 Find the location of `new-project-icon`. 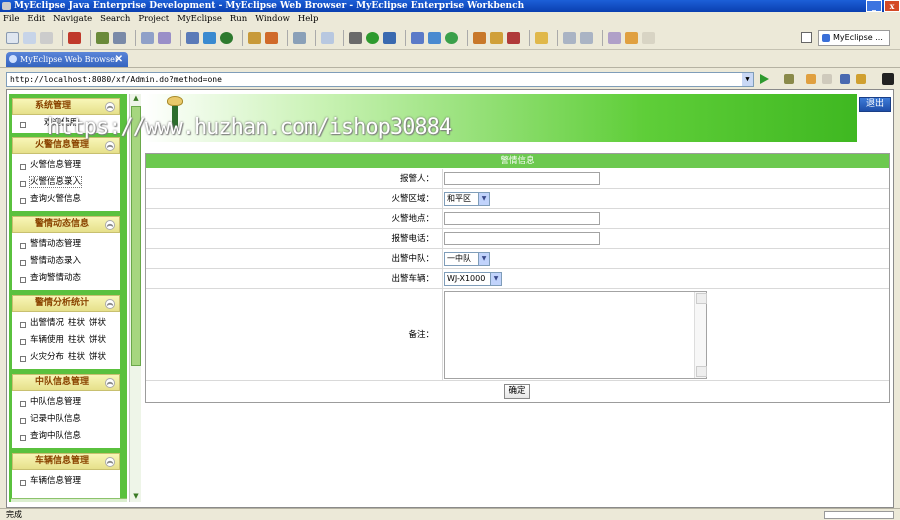

new-project-icon is located at coordinates (147, 37).